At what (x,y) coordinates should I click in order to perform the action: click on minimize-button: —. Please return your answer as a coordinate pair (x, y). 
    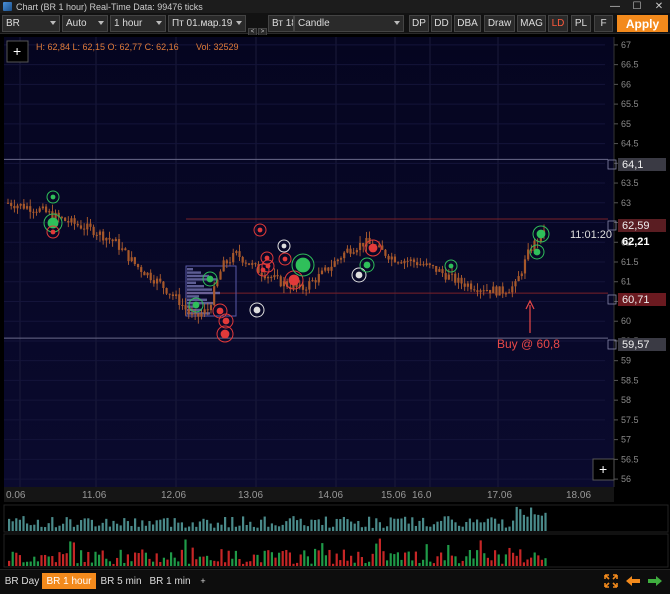
    Looking at the image, I should click on (615, 6).